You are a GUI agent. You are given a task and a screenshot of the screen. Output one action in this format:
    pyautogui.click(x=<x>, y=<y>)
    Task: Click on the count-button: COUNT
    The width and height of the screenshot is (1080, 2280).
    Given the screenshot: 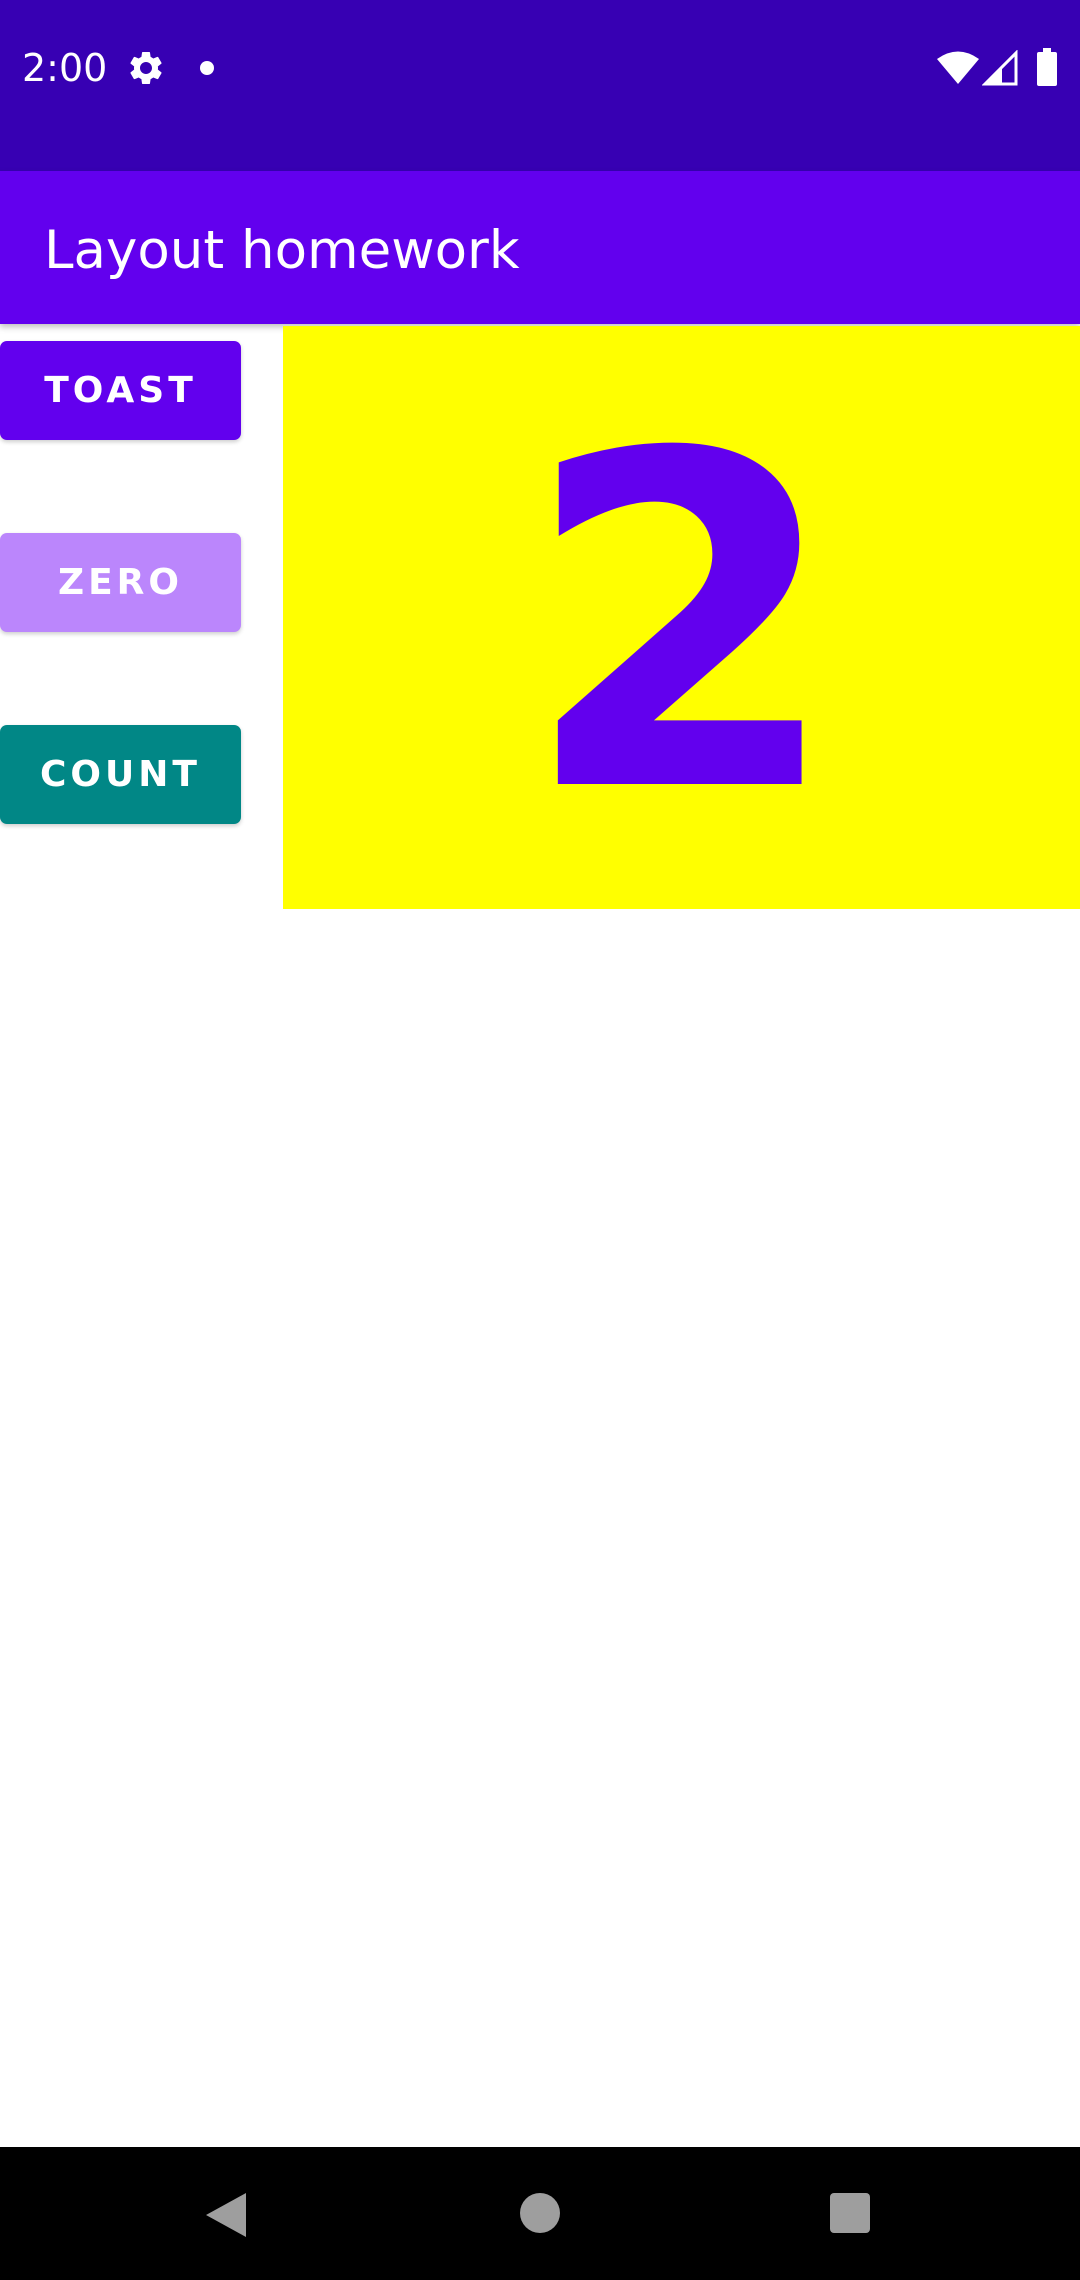 What is the action you would take?
    pyautogui.click(x=120, y=774)
    